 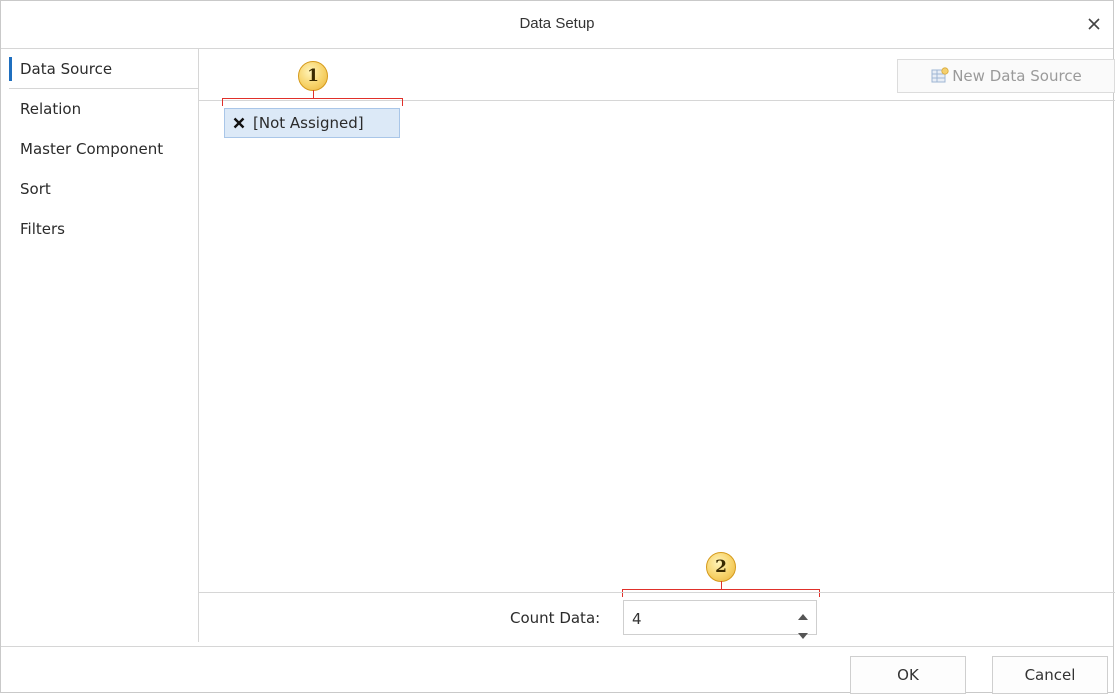 What do you see at coordinates (103, 109) in the screenshot?
I see `sidebar-item-relation: Relation` at bounding box center [103, 109].